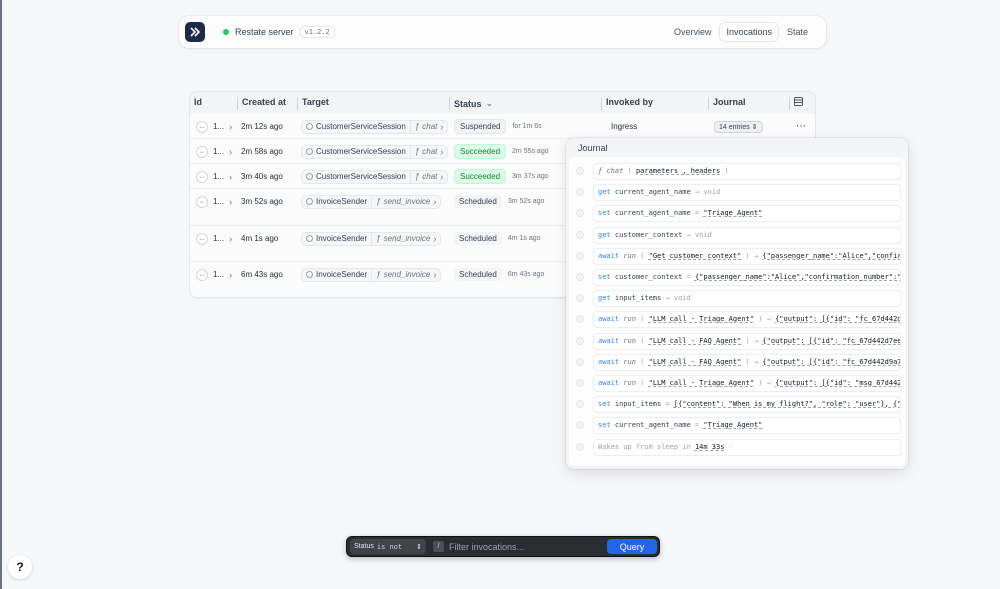 The width and height of the screenshot is (1000, 589). What do you see at coordinates (430, 151) in the screenshot?
I see `target-handler: chat` at bounding box center [430, 151].